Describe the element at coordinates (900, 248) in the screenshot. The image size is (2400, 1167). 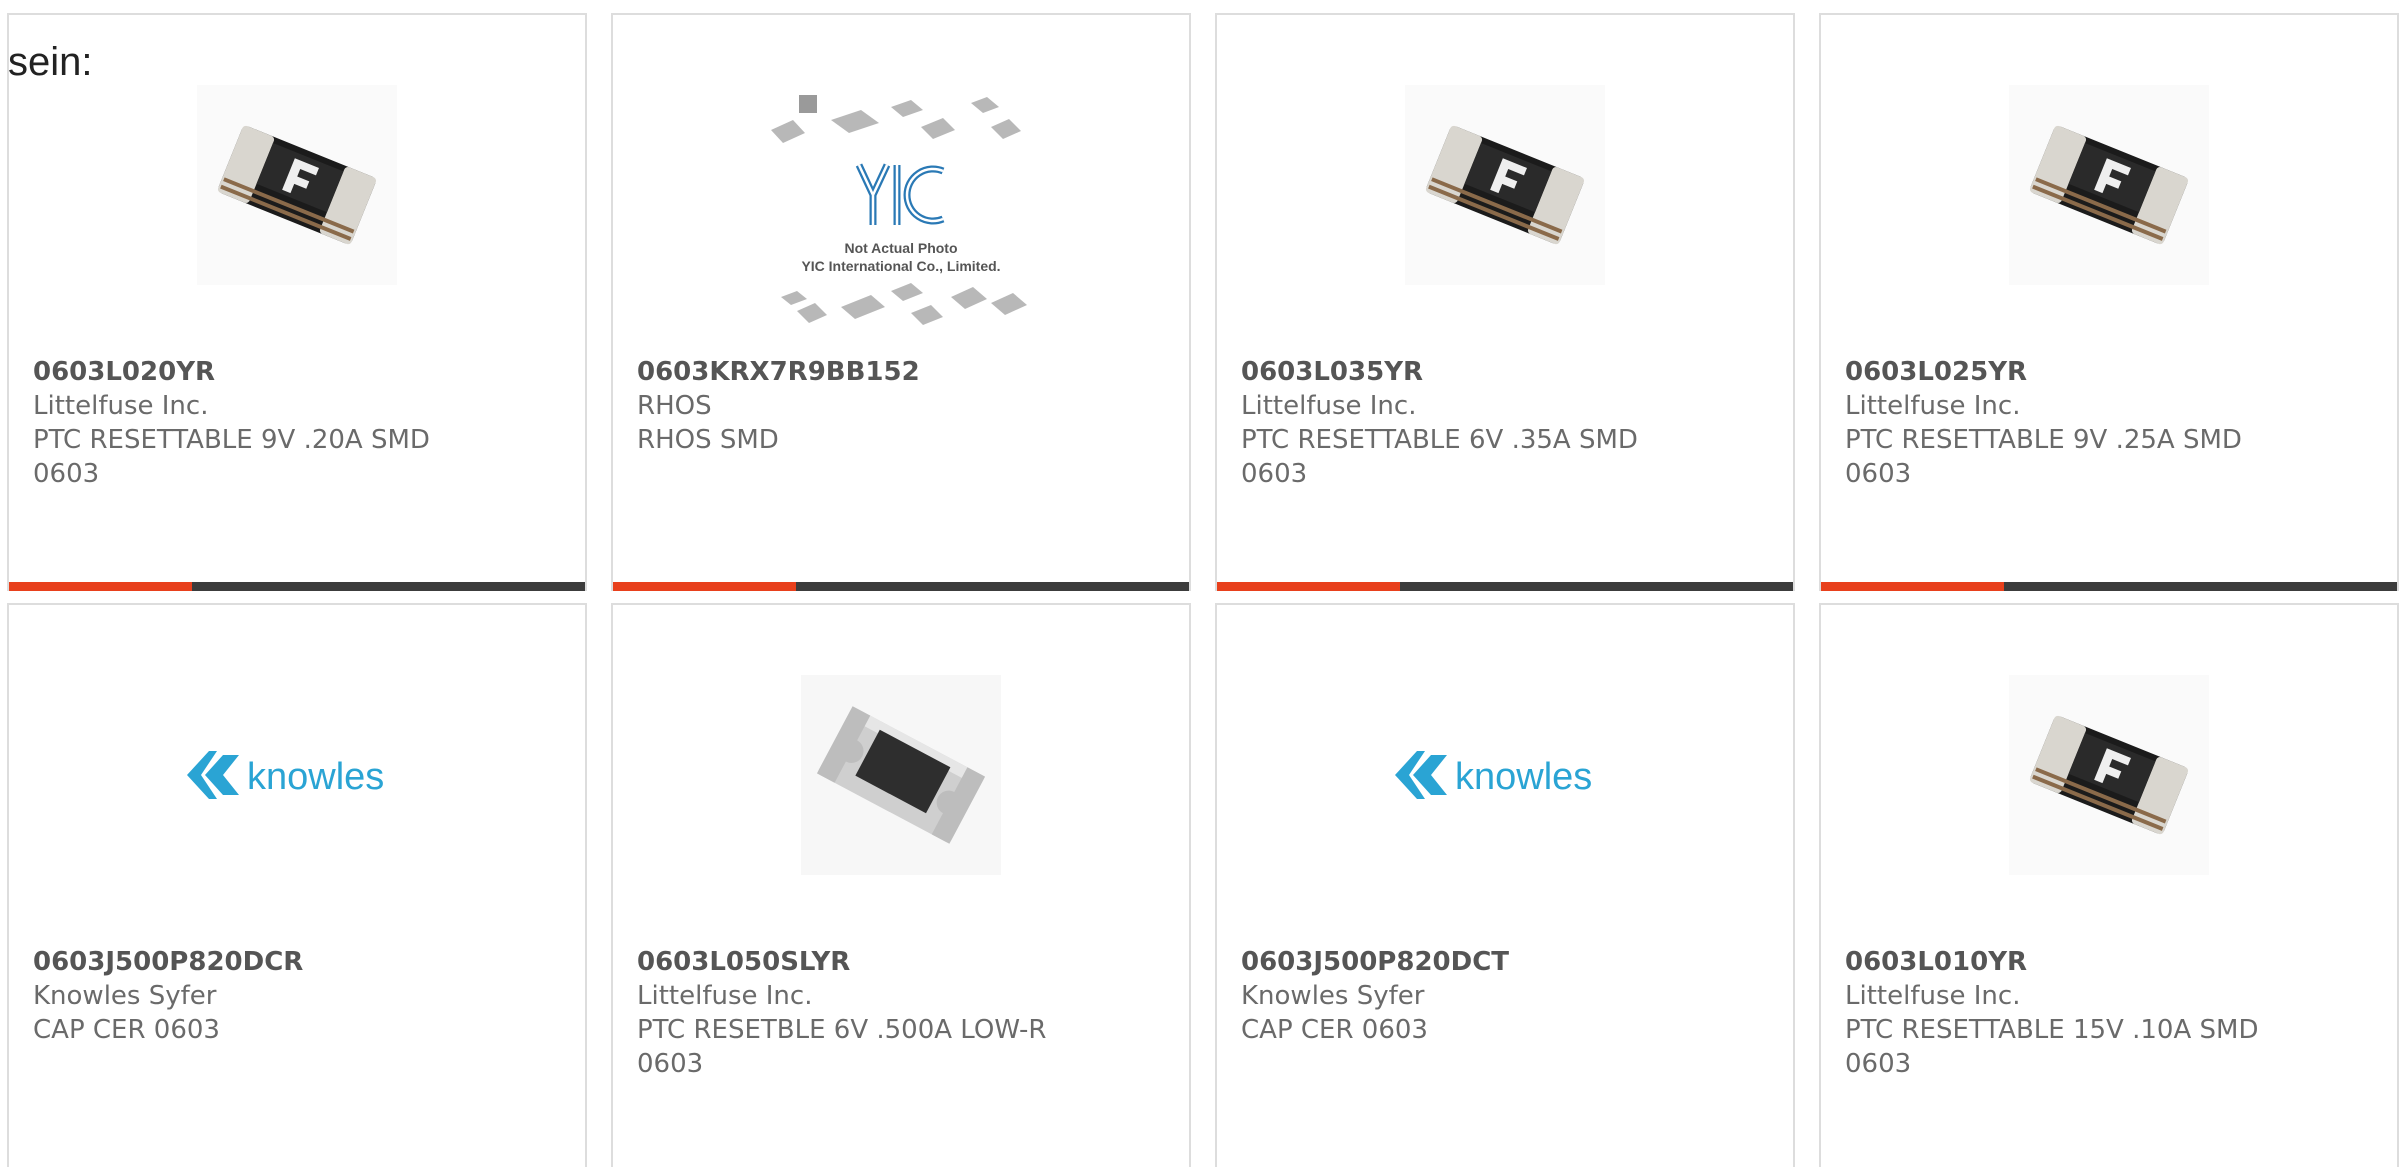
I see `placeholder-line1: Not Actual Photo` at that location.